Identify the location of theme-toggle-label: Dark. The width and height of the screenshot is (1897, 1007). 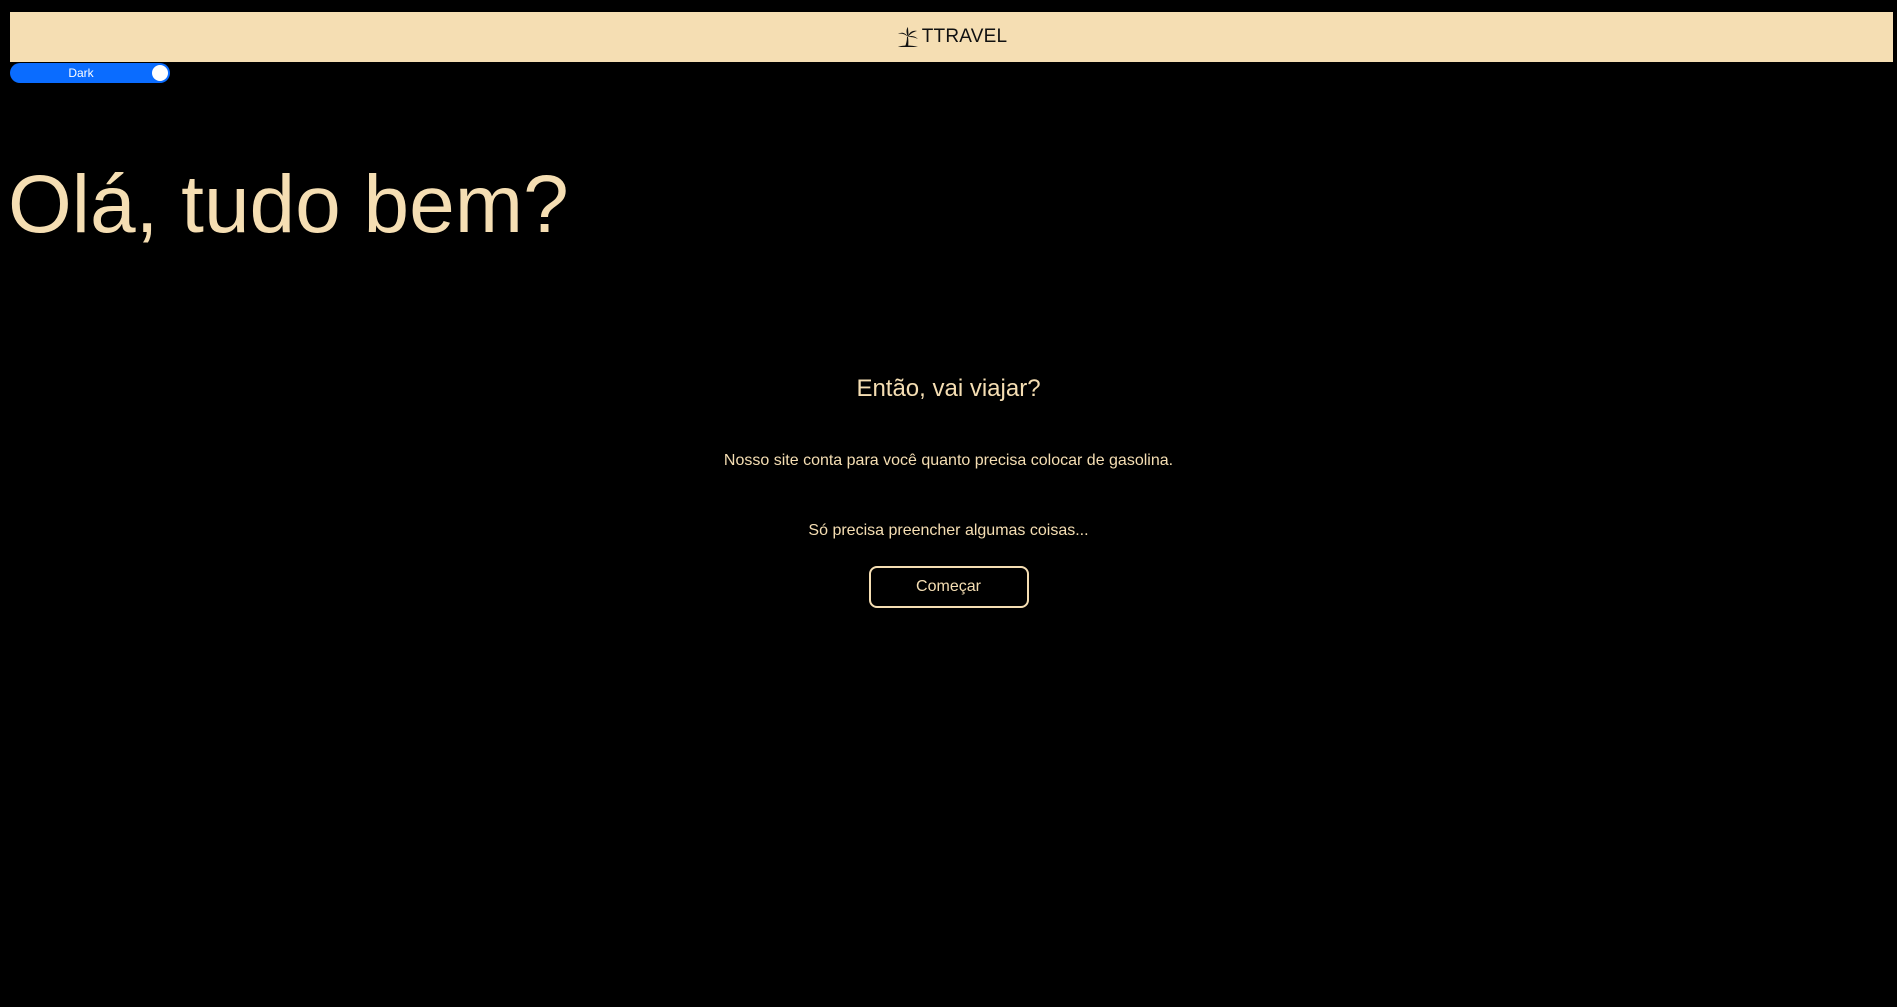
(81, 73).